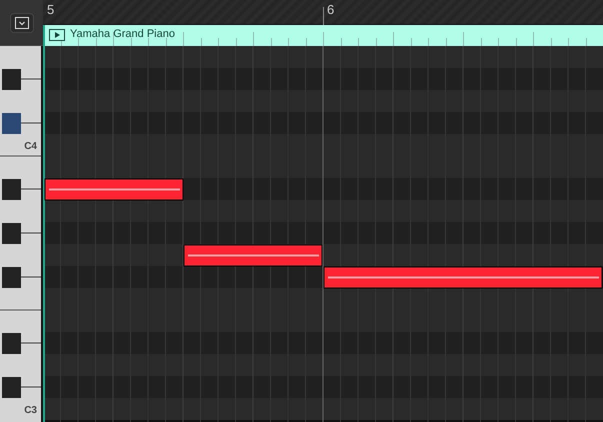 This screenshot has height=422, width=603. Describe the element at coordinates (30, 147) in the screenshot. I see `octave-label: C4` at that location.